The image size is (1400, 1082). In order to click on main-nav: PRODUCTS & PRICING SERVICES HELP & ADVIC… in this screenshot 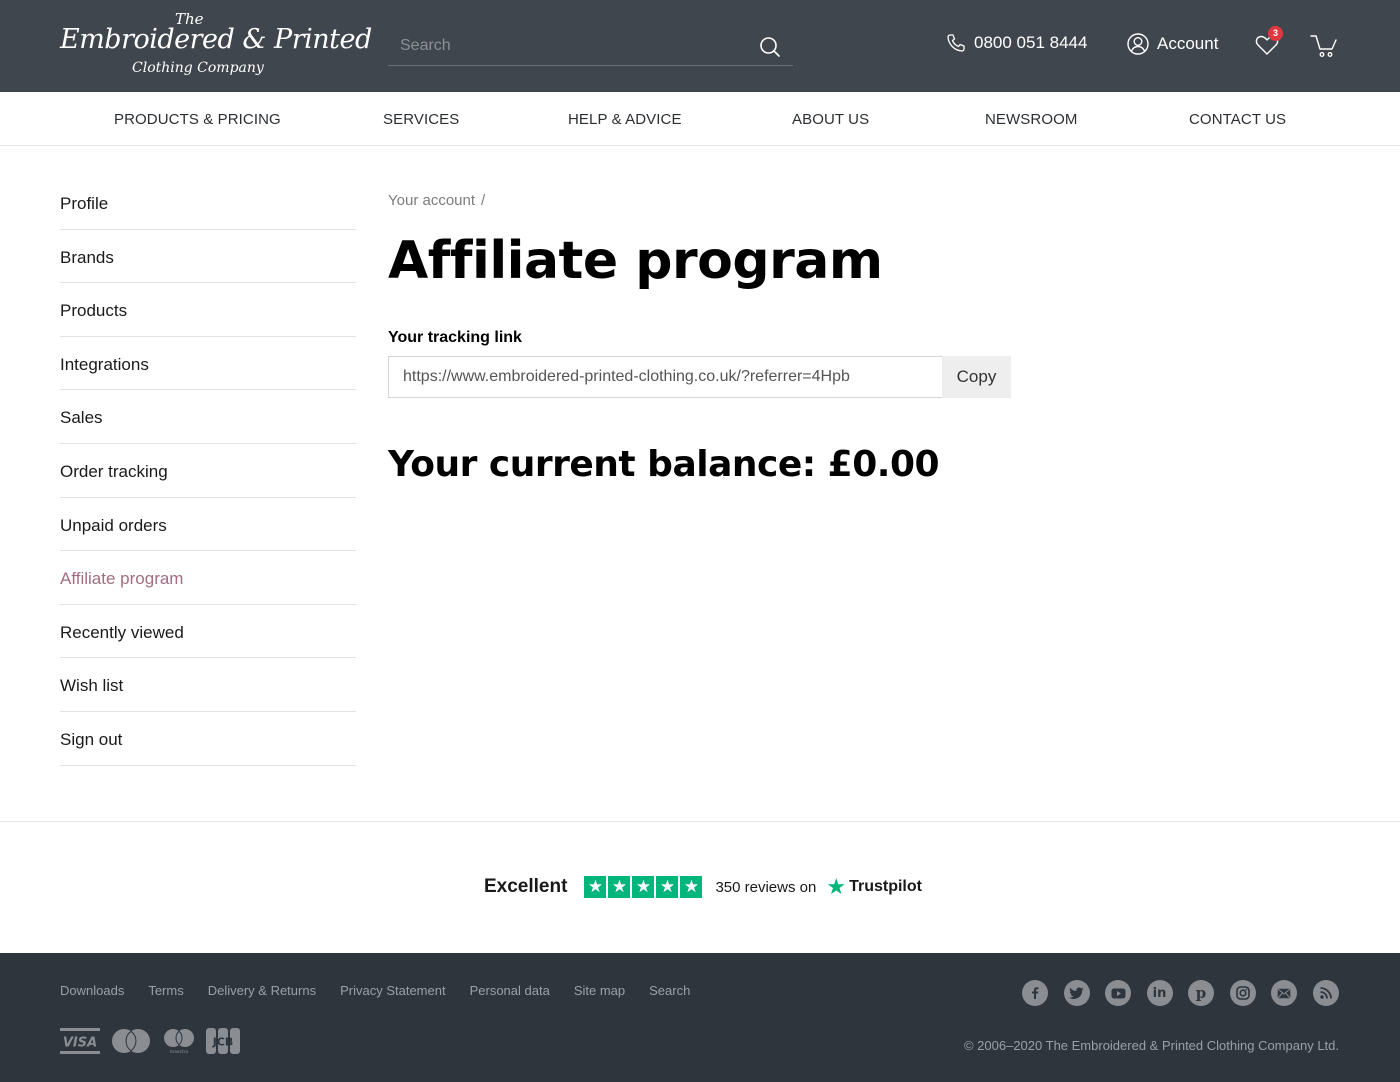, I will do `click(700, 119)`.